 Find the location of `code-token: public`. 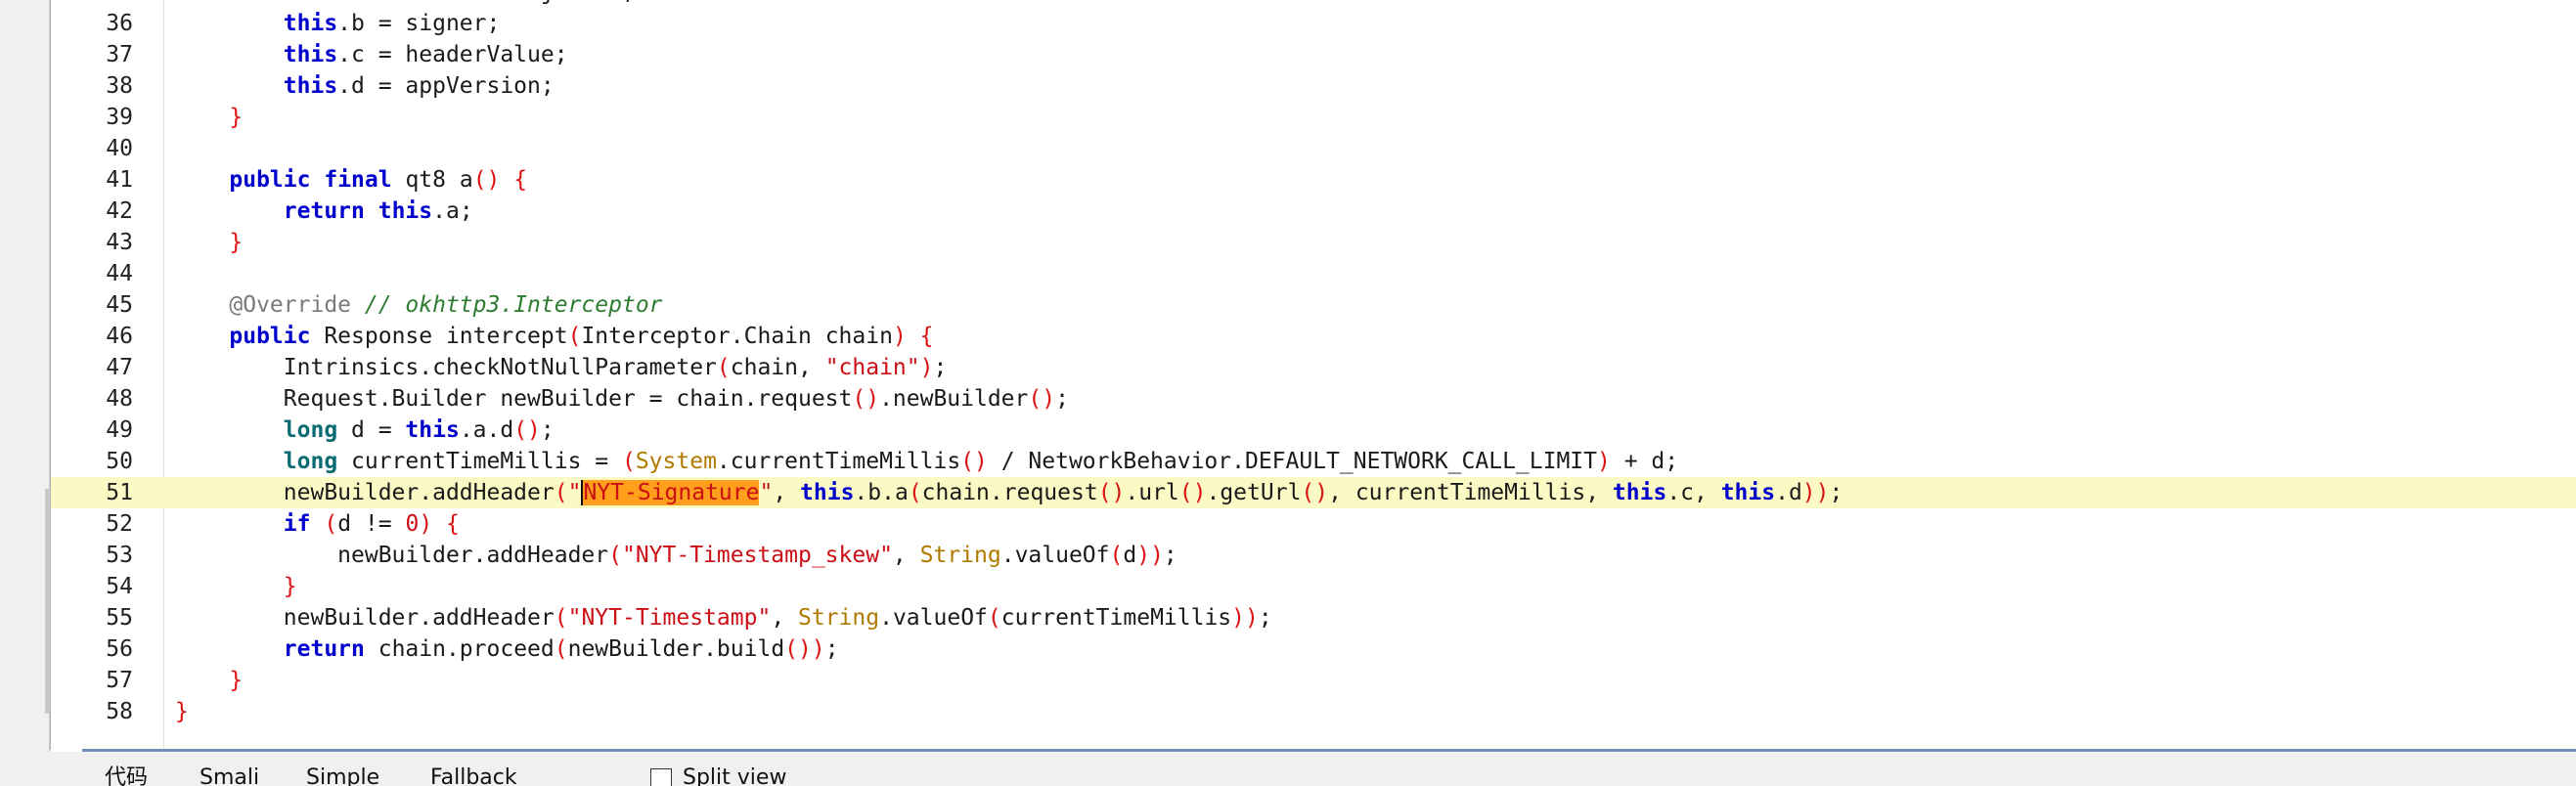

code-token: public is located at coordinates (270, 336).